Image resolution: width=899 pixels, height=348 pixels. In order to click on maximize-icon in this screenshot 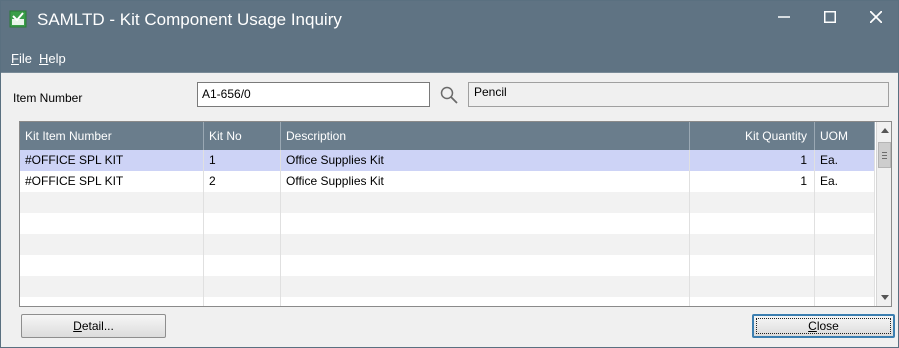, I will do `click(830, 17)`.